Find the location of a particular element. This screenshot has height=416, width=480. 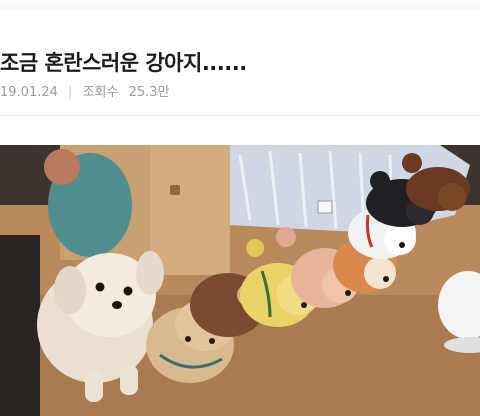

view-count-value: 25.3만 is located at coordinates (149, 92).